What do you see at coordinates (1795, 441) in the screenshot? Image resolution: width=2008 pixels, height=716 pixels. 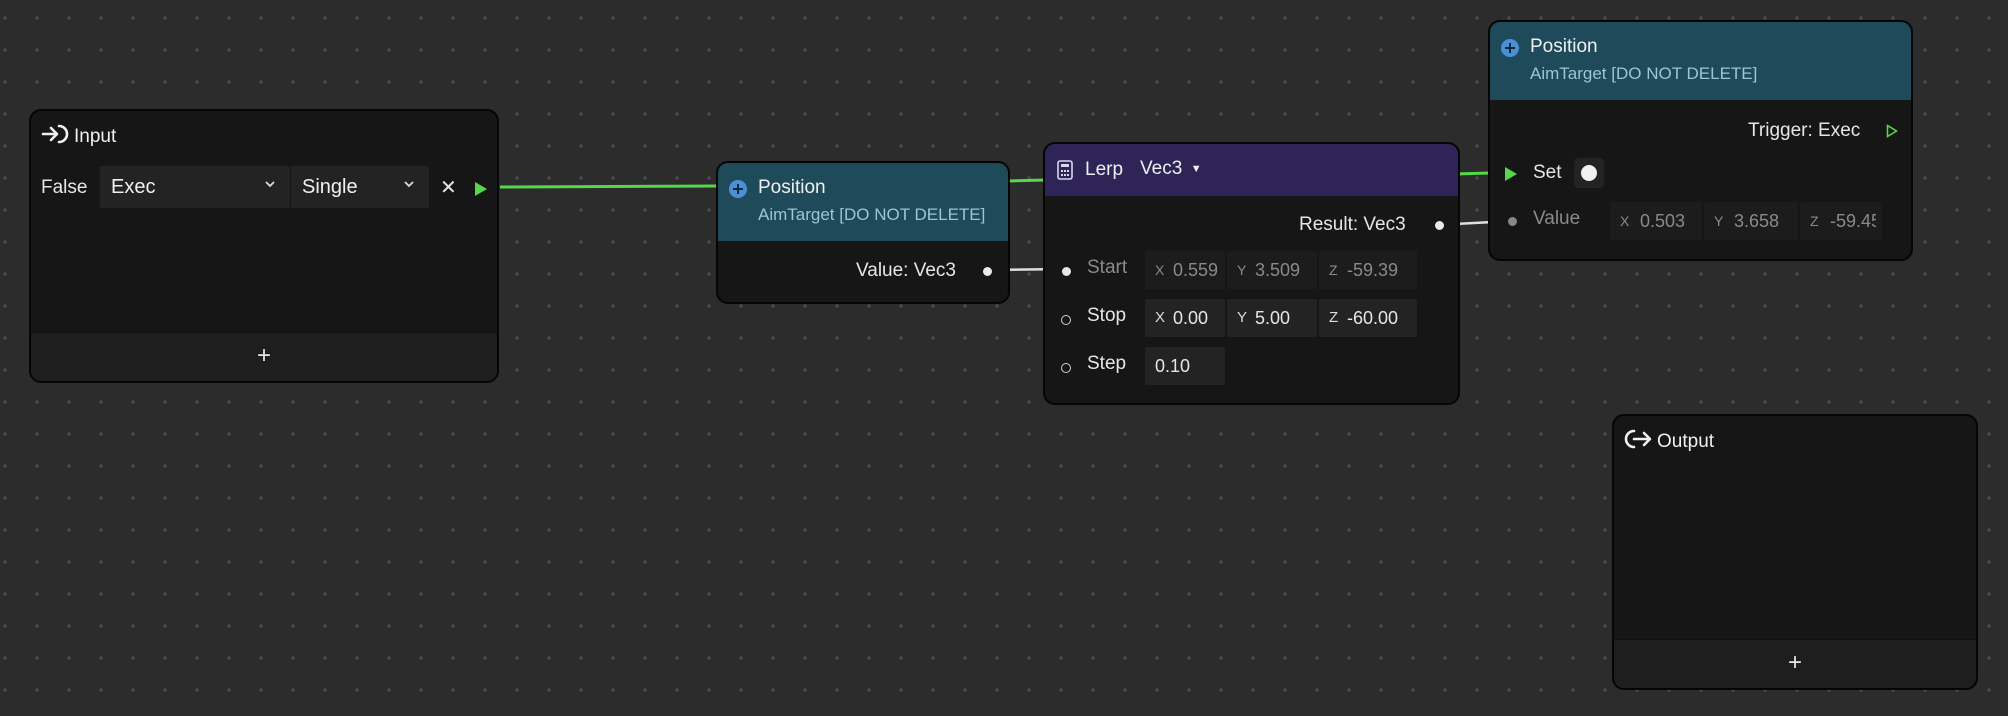 I see `output-node-header: Output` at bounding box center [1795, 441].